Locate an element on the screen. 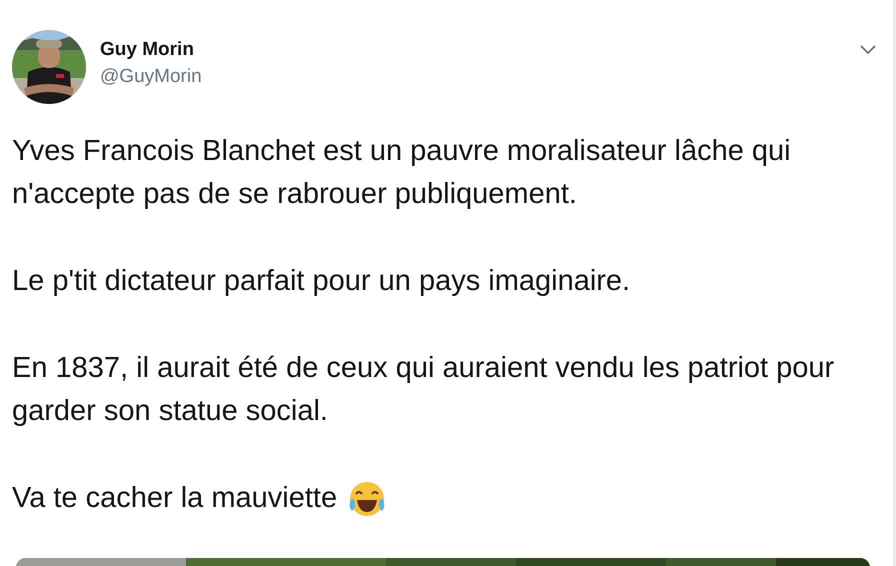 This screenshot has height=566, width=896. tweet-text: En 1837, il aurait été de ceux qui auraient vendu les patriot pour garder son statue social. is located at coordinates (424, 390).